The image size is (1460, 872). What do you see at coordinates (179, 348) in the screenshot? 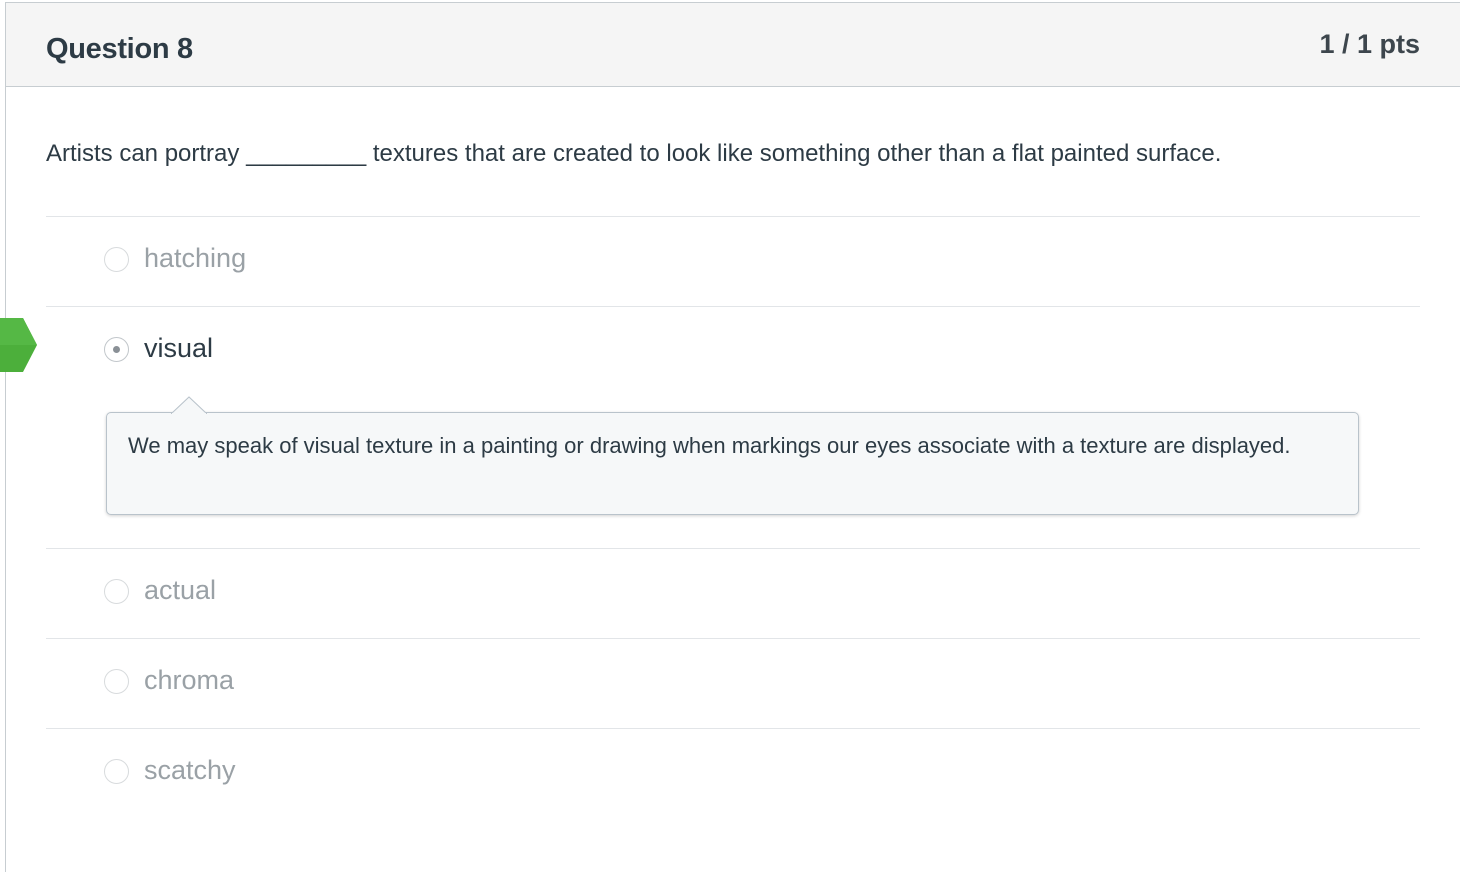
I see `answer-label: visual` at bounding box center [179, 348].